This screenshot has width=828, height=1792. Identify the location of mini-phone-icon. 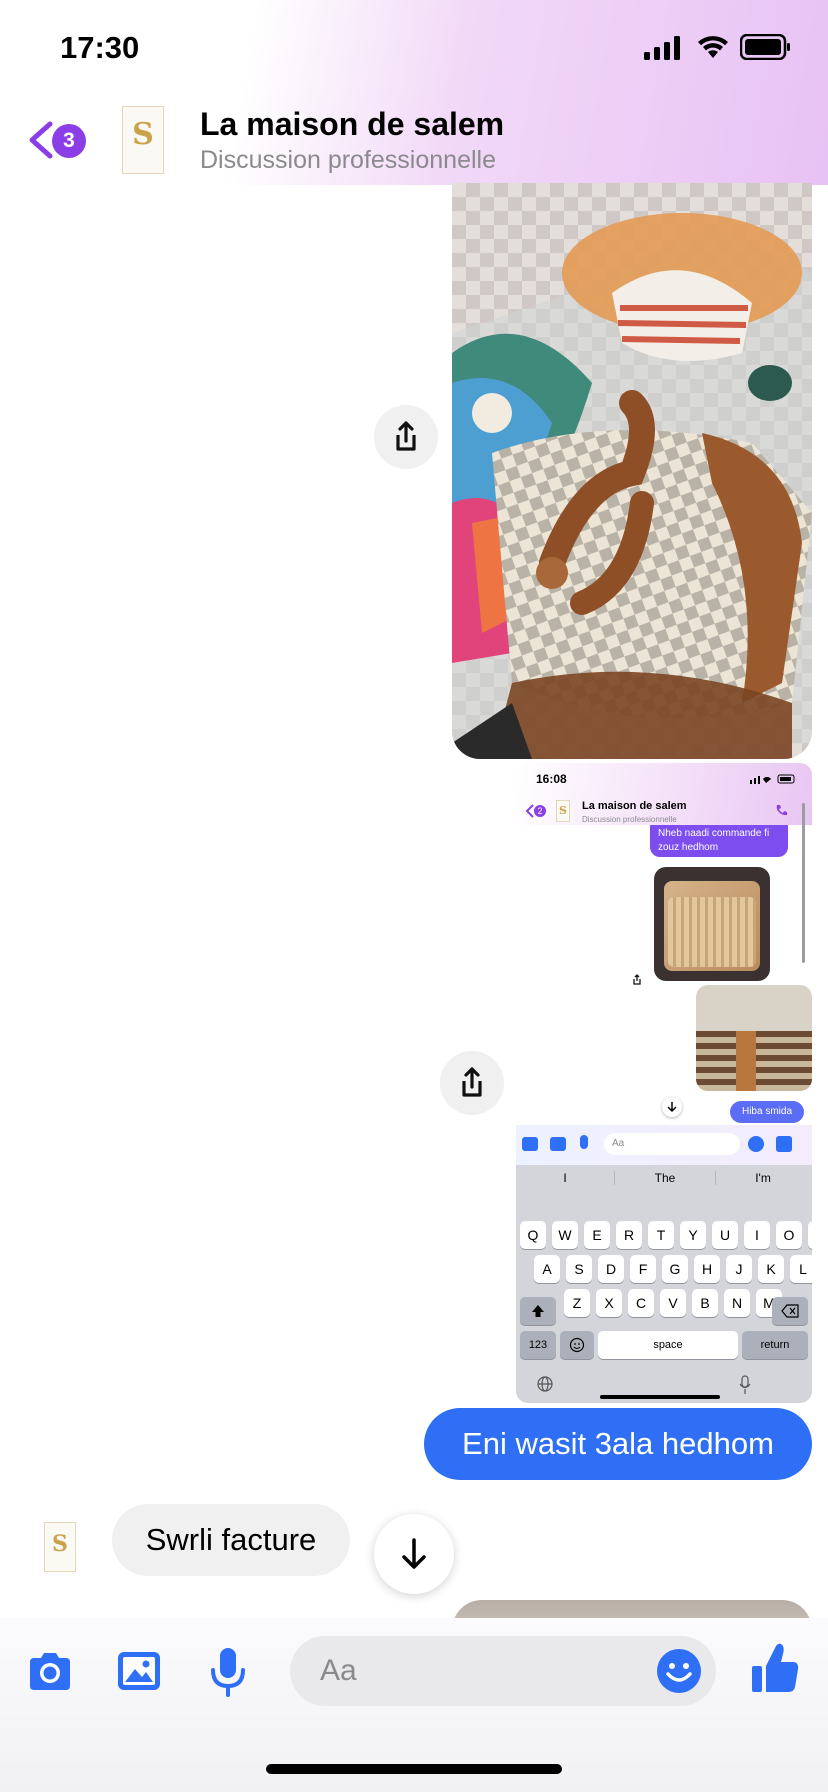
(781, 810).